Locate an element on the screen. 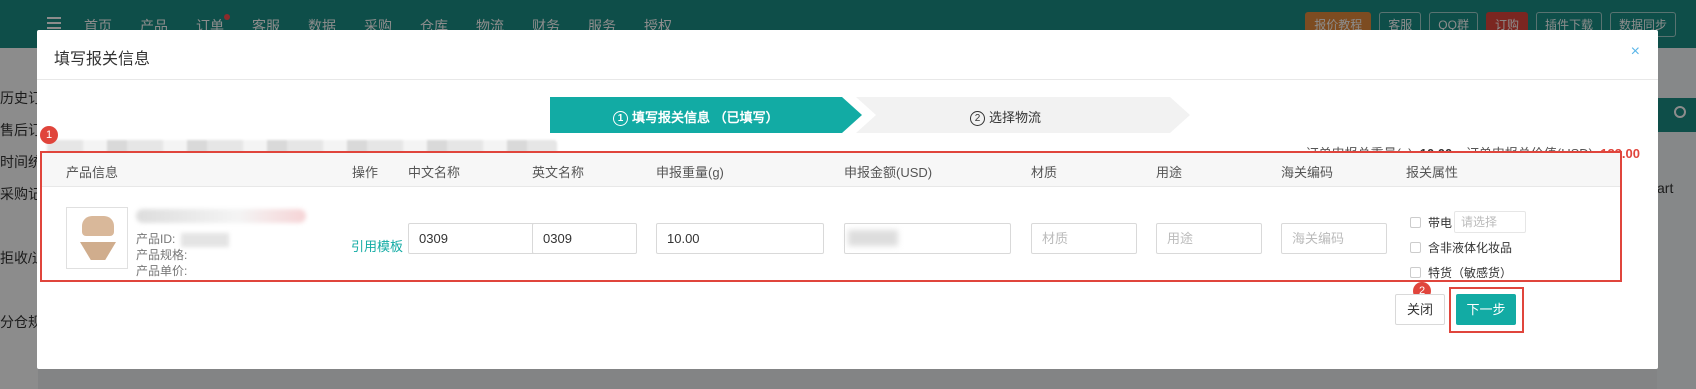 This screenshot has width=1696, height=389. liquid-cosmetics-checkbox-row: 含非液体化妆品 is located at coordinates (1461, 247).